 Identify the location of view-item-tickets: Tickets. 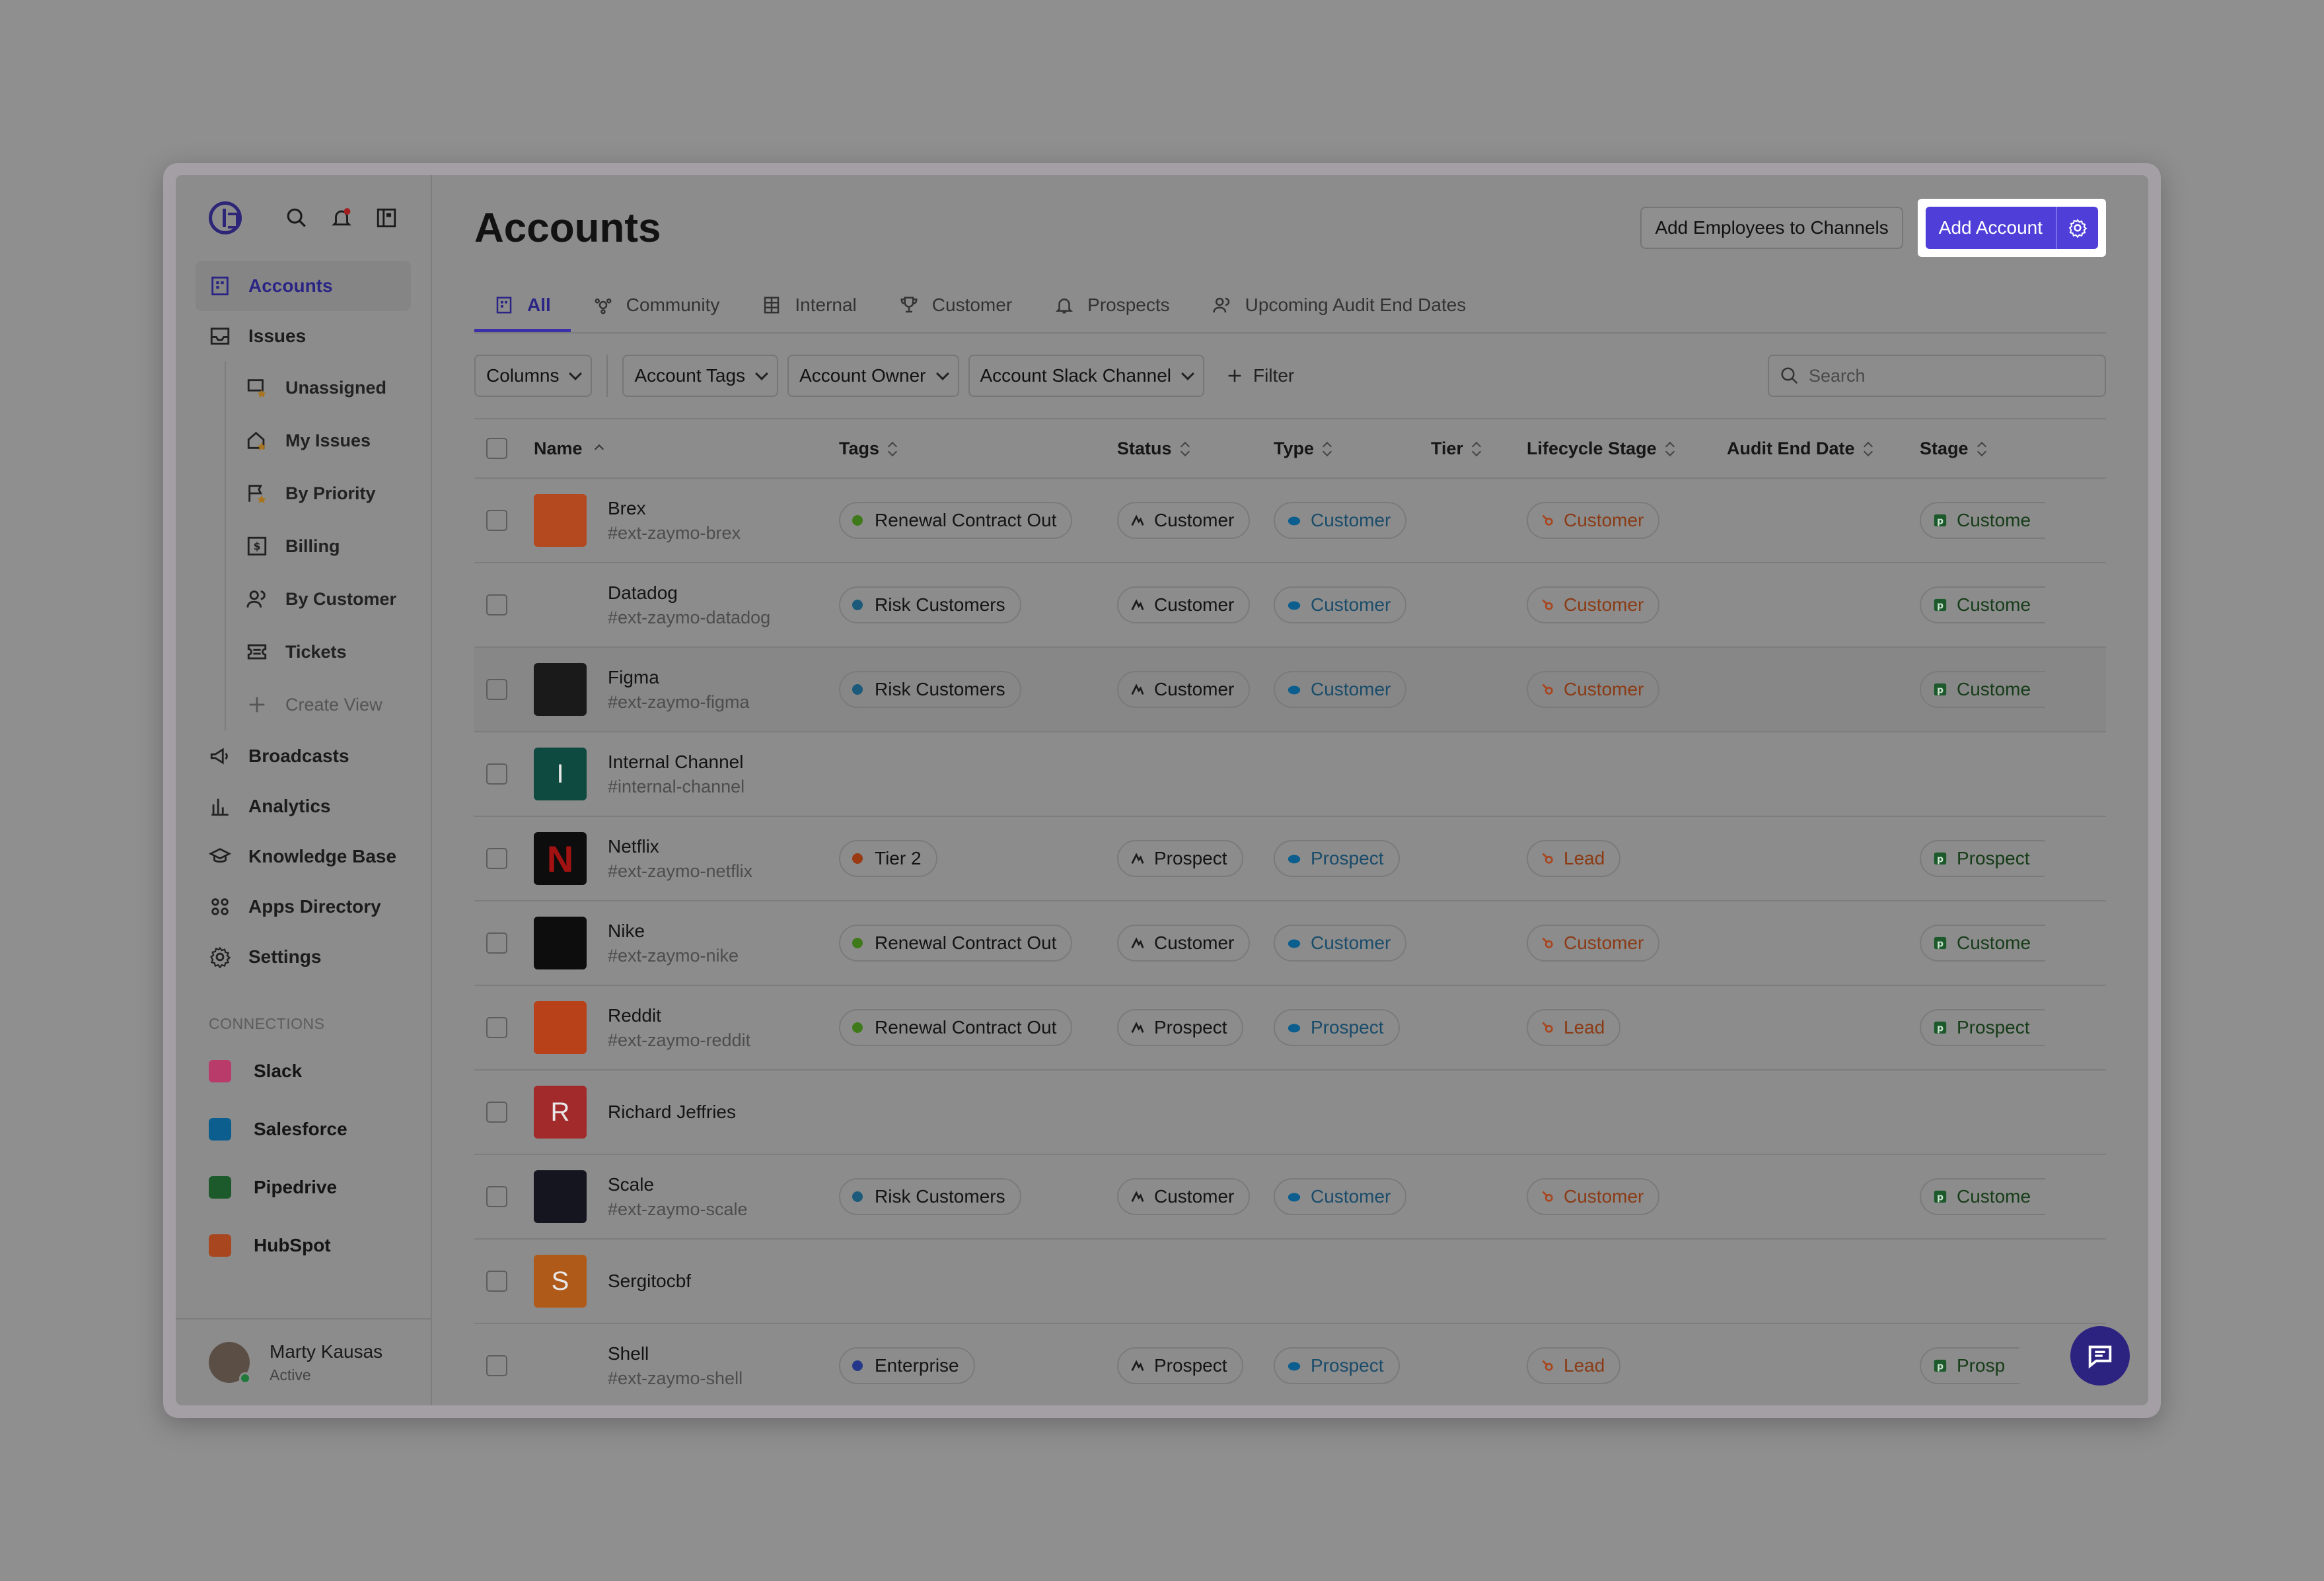
(328, 651).